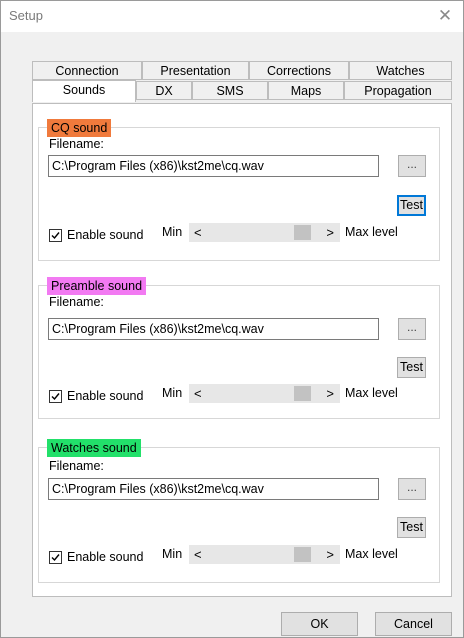 This screenshot has width=464, height=638. I want to click on tab-propagation: Propagation, so click(398, 90).